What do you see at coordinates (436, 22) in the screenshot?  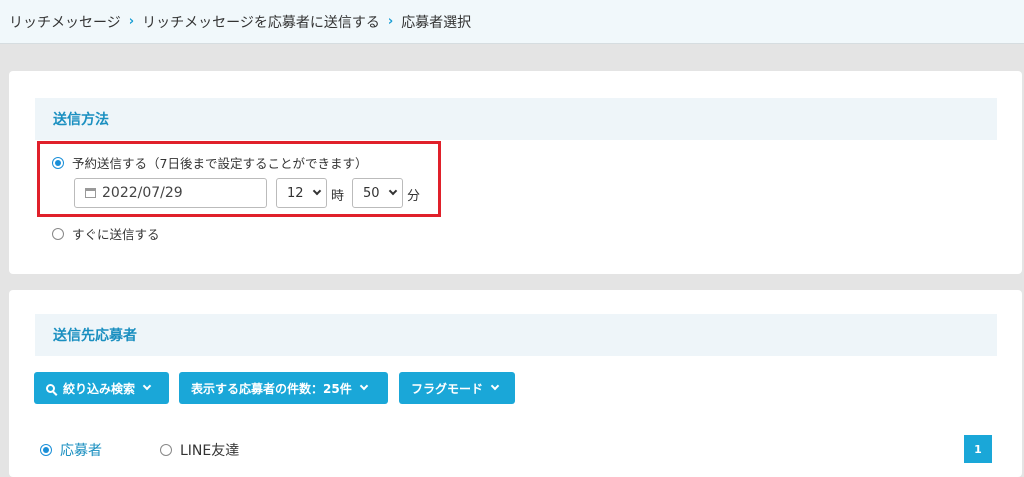 I see `breadcrumb-item-select-applicants: 応募者選択` at bounding box center [436, 22].